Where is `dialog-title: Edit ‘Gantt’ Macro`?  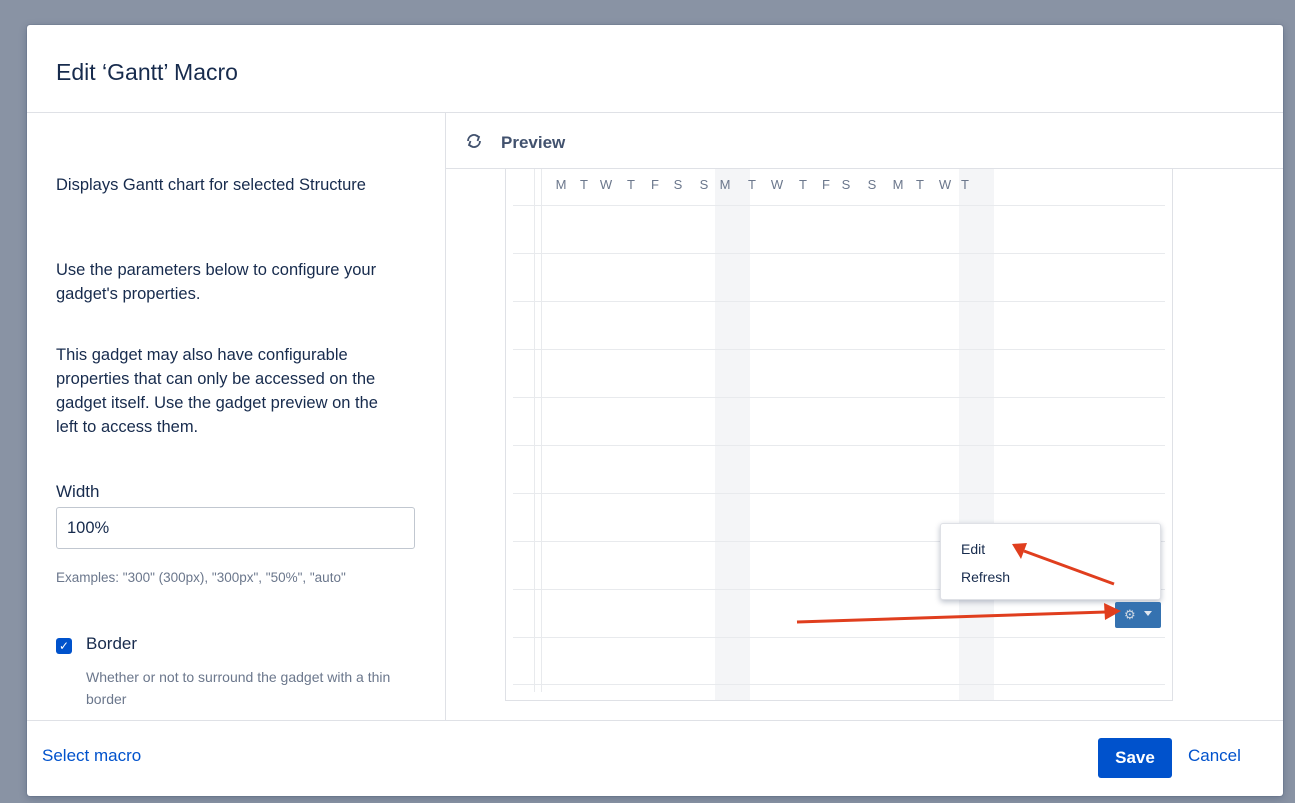
dialog-title: Edit ‘Gantt’ Macro is located at coordinates (147, 72).